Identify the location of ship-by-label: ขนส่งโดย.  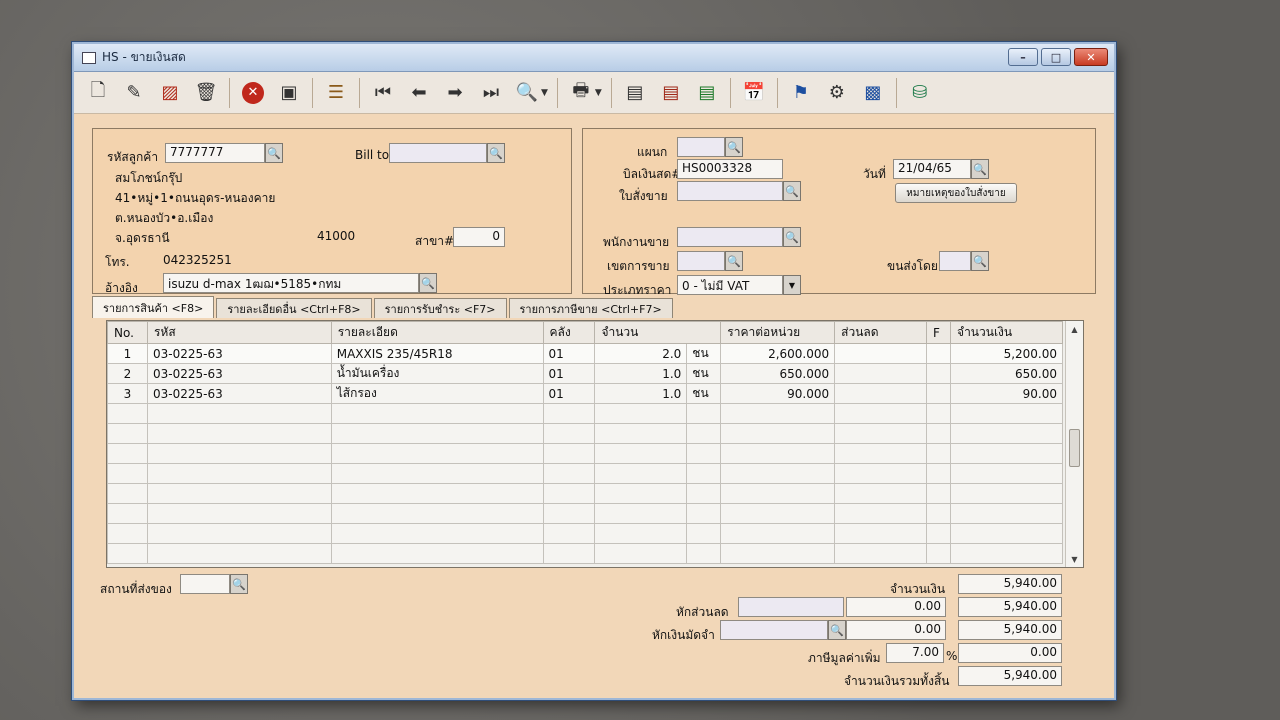
(912, 266).